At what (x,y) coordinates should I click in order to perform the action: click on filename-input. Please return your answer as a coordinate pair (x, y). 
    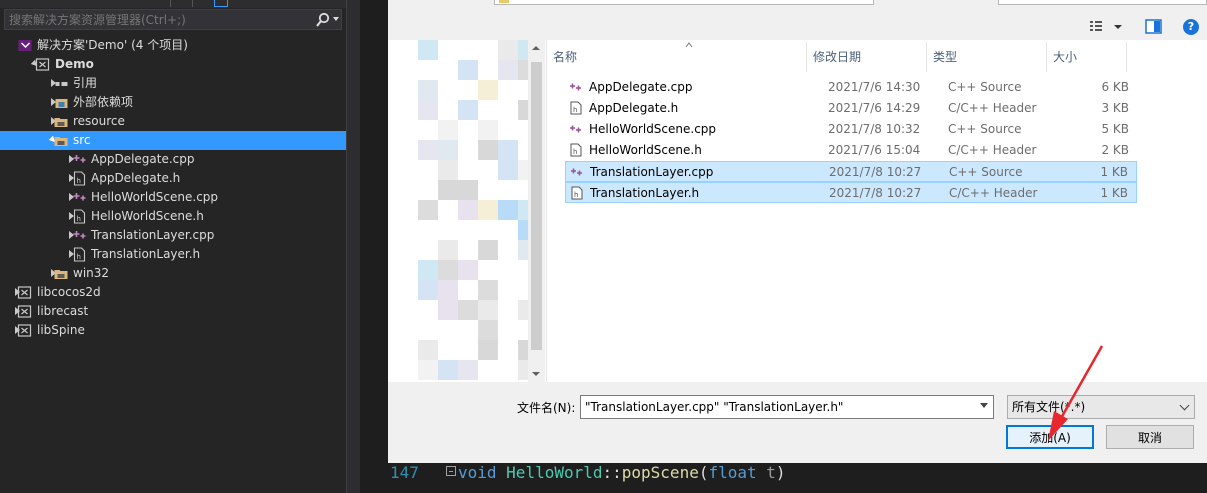
    Looking at the image, I should click on (787, 407).